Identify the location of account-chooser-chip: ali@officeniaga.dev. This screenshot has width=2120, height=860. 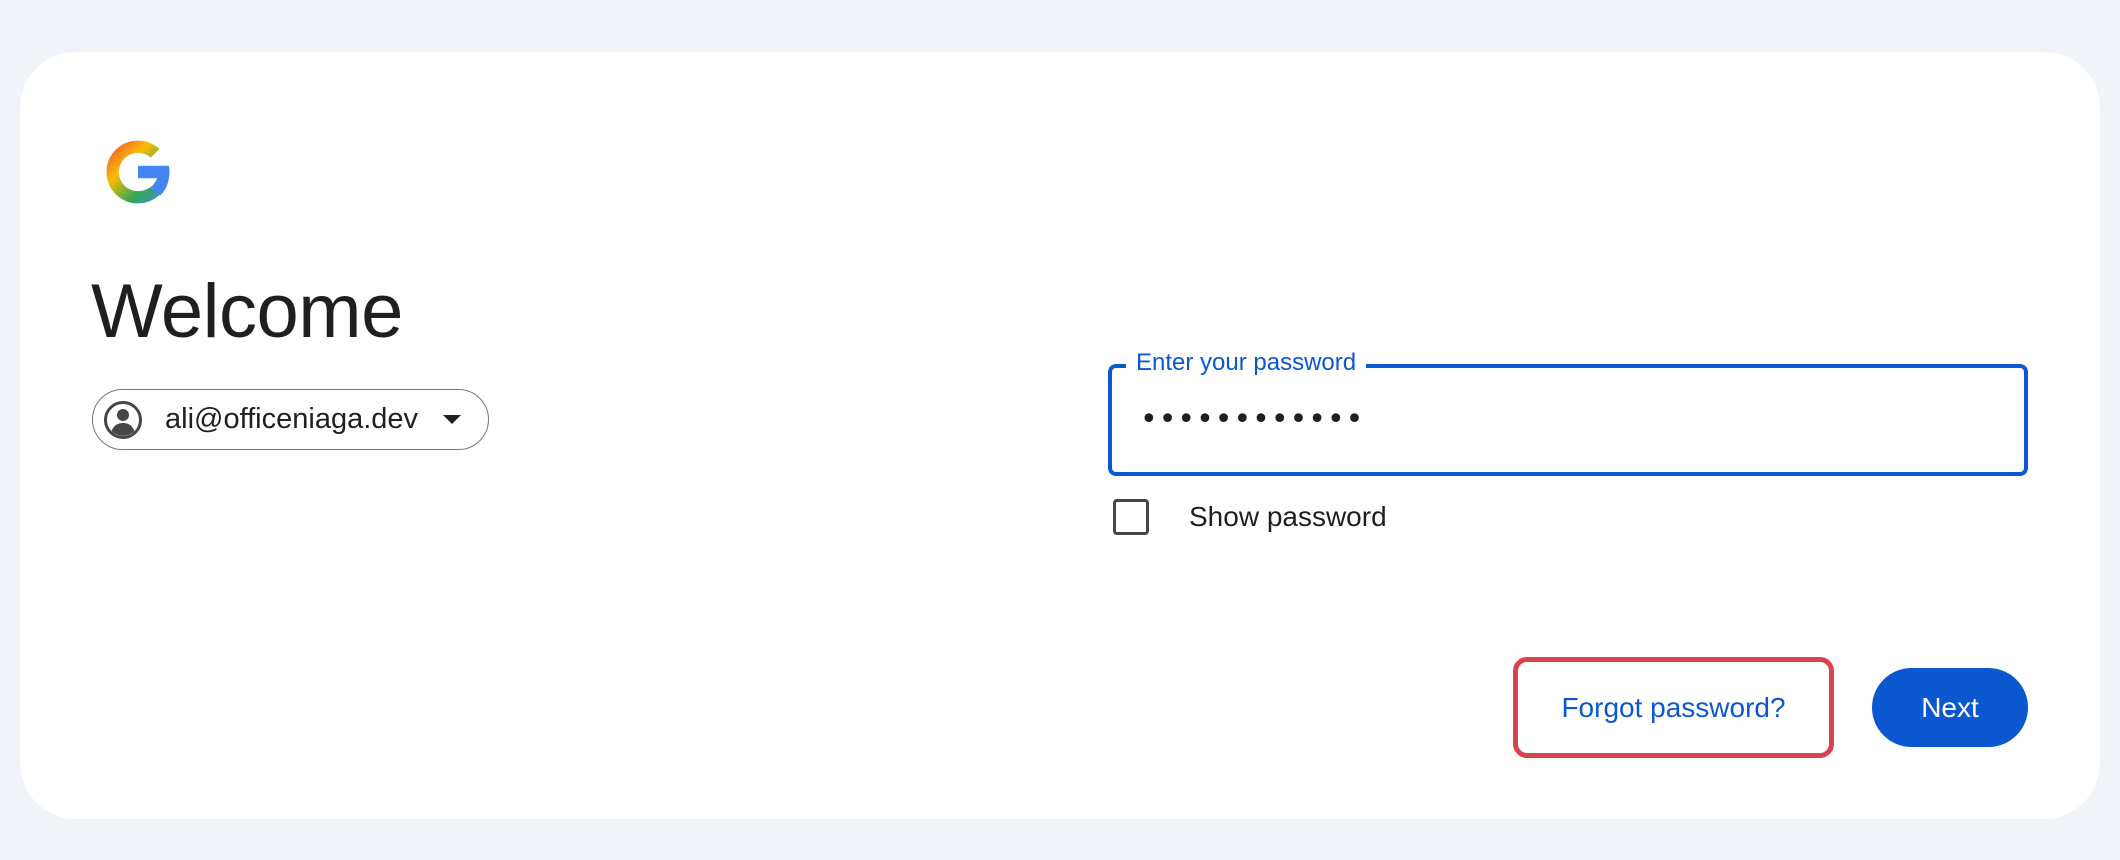
(290, 419).